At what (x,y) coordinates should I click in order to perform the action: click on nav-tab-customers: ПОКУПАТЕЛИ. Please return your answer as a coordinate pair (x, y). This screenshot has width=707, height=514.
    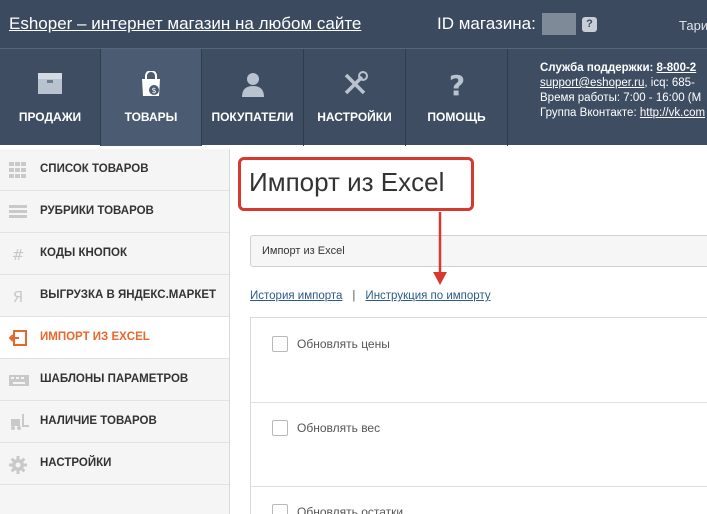
    Looking at the image, I should click on (253, 97).